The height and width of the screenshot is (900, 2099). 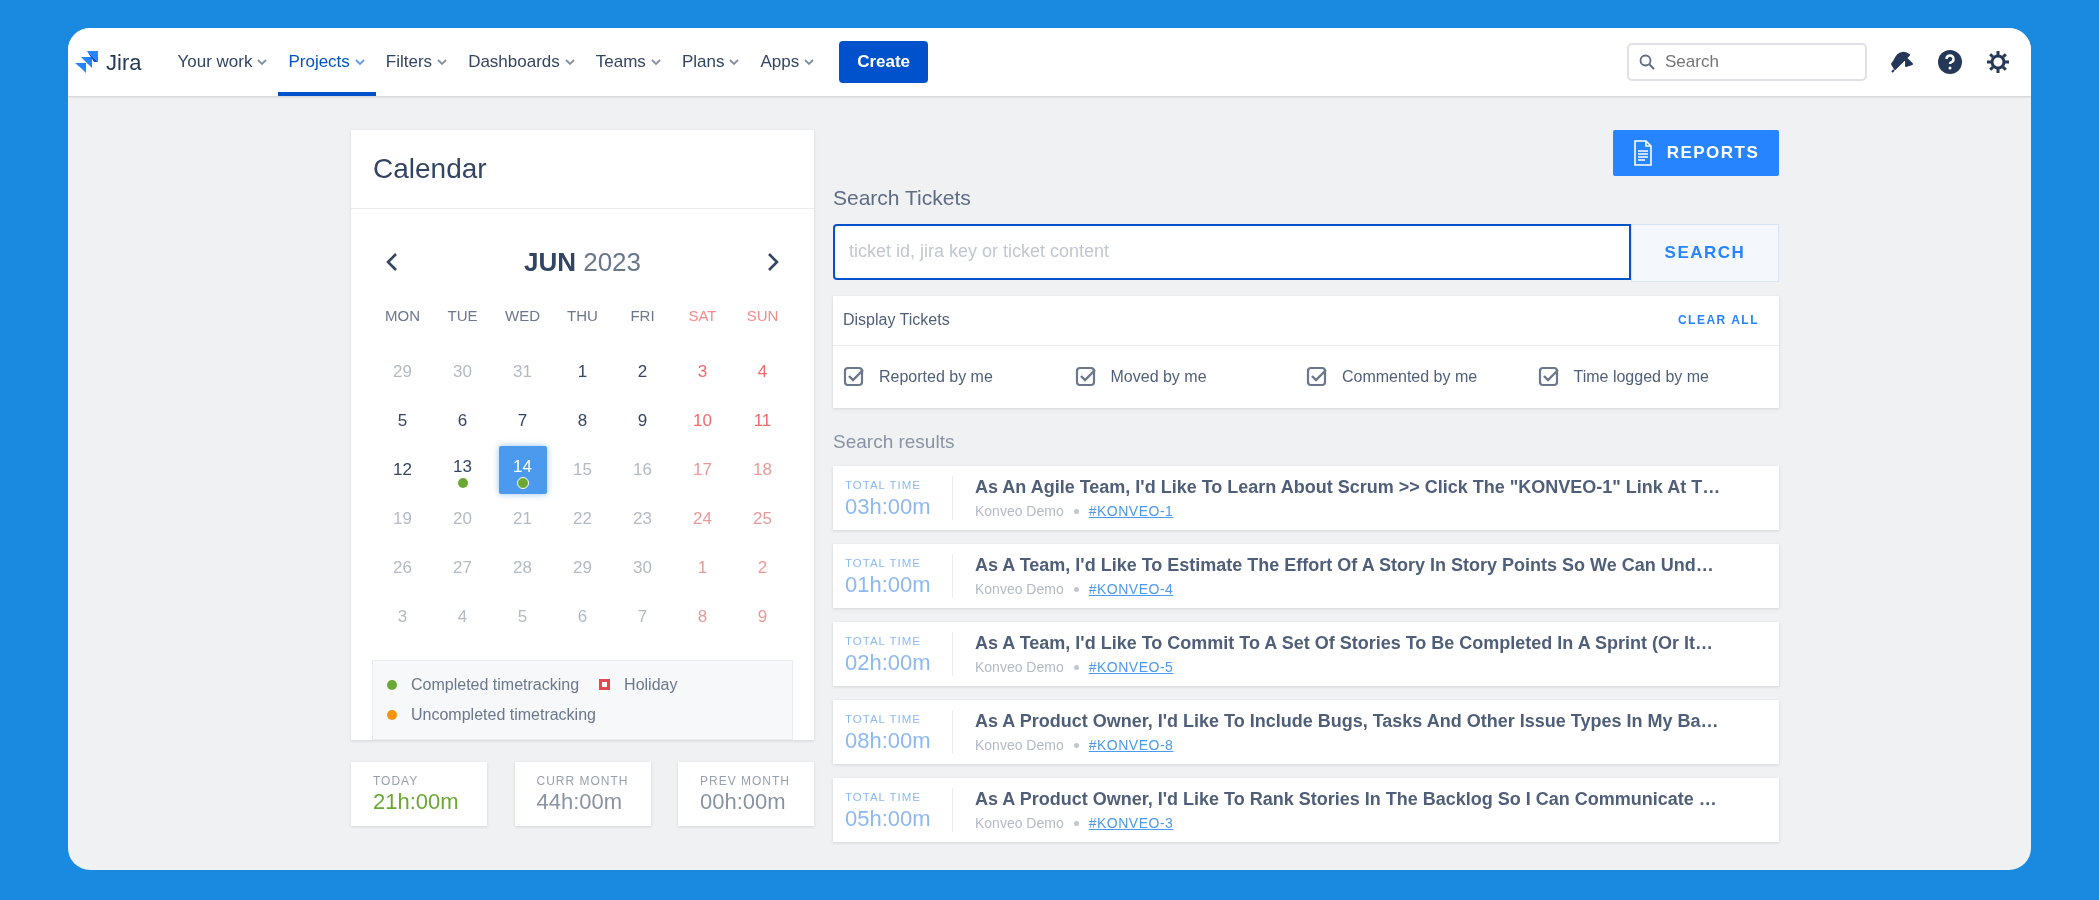 I want to click on document-icon, so click(x=1642, y=153).